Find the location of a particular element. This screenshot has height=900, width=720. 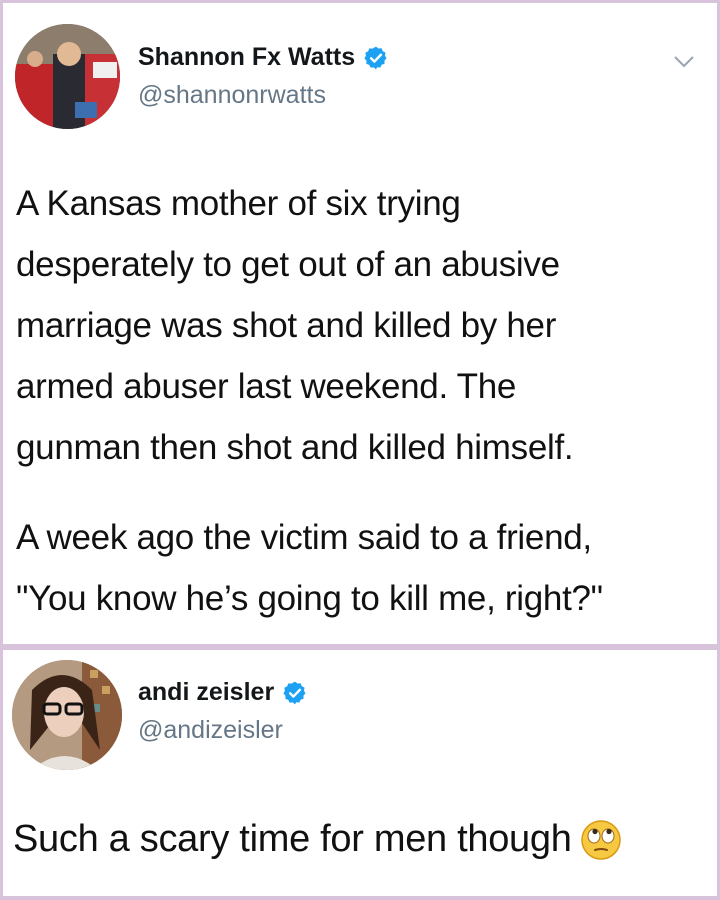

display-name: andi zeisler is located at coordinates (206, 692).